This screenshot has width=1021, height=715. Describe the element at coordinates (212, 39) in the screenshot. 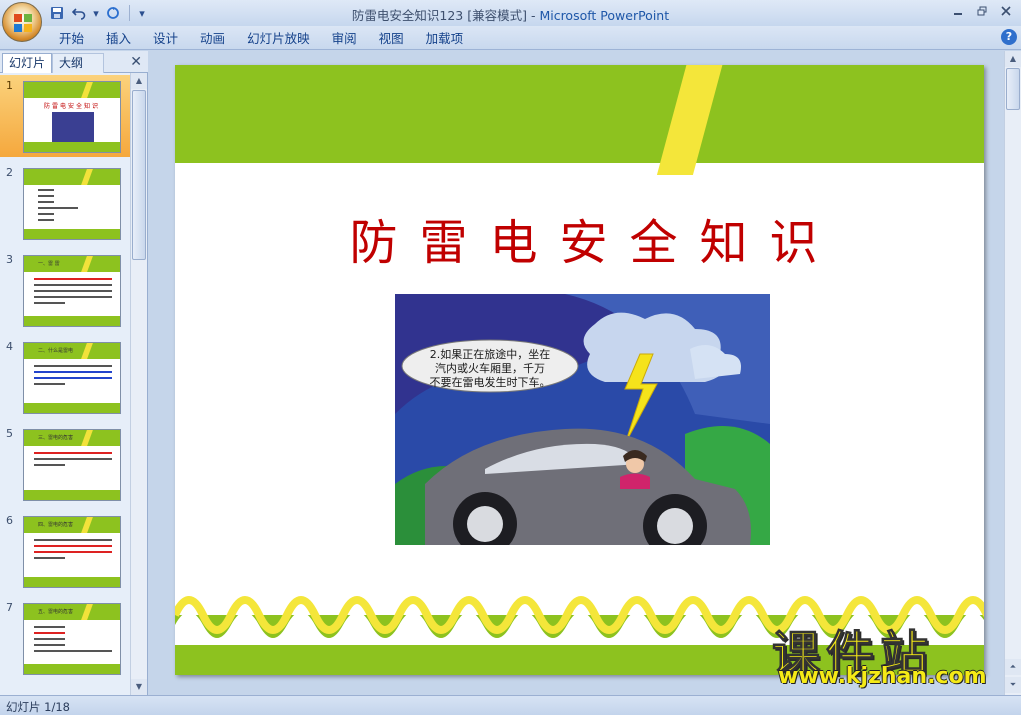

I see `tab-animations: 动画` at that location.